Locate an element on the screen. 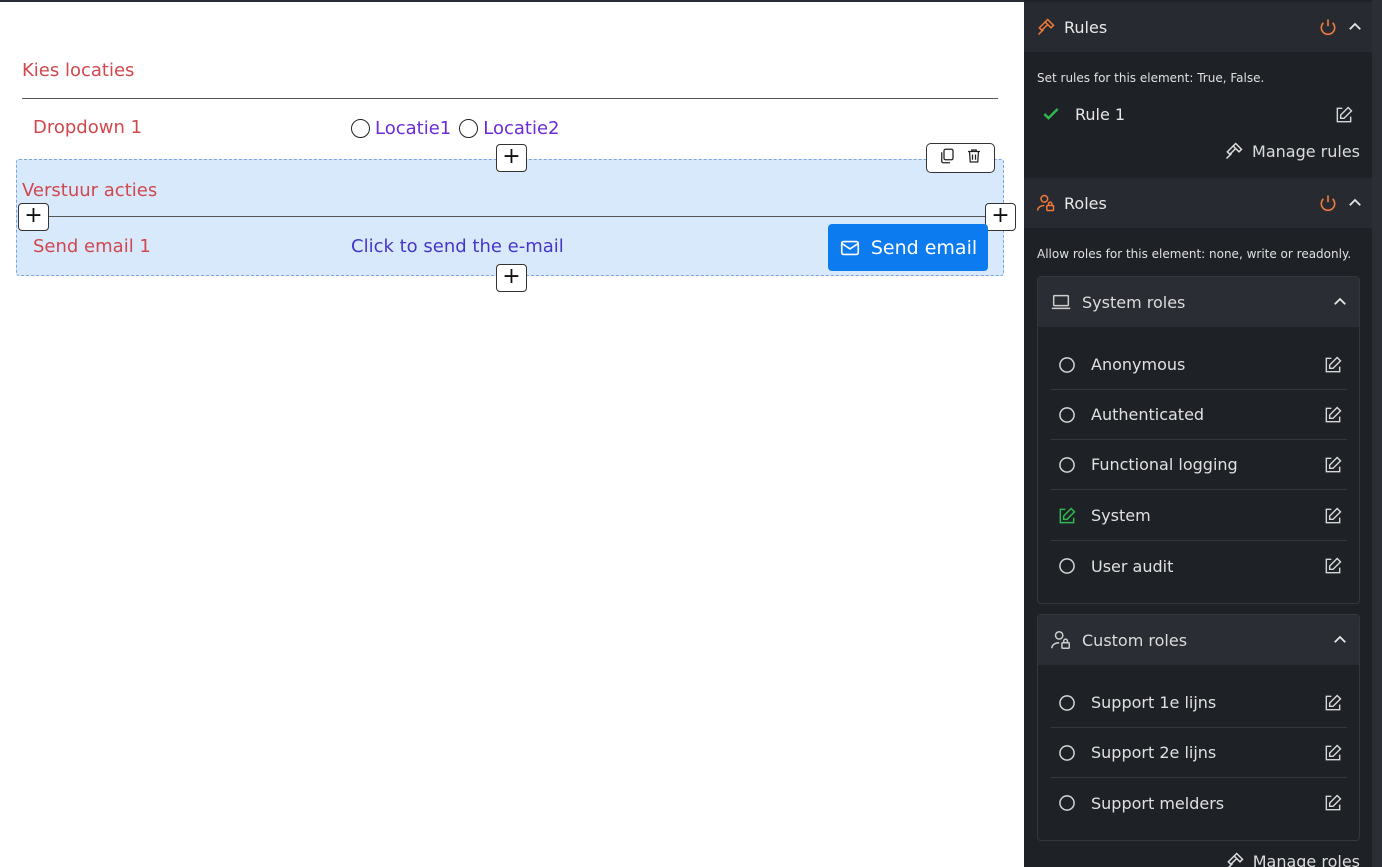 Image resolution: width=1382 pixels, height=867 pixels. radio-option-locatie2: Locatie2 is located at coordinates (509, 128).